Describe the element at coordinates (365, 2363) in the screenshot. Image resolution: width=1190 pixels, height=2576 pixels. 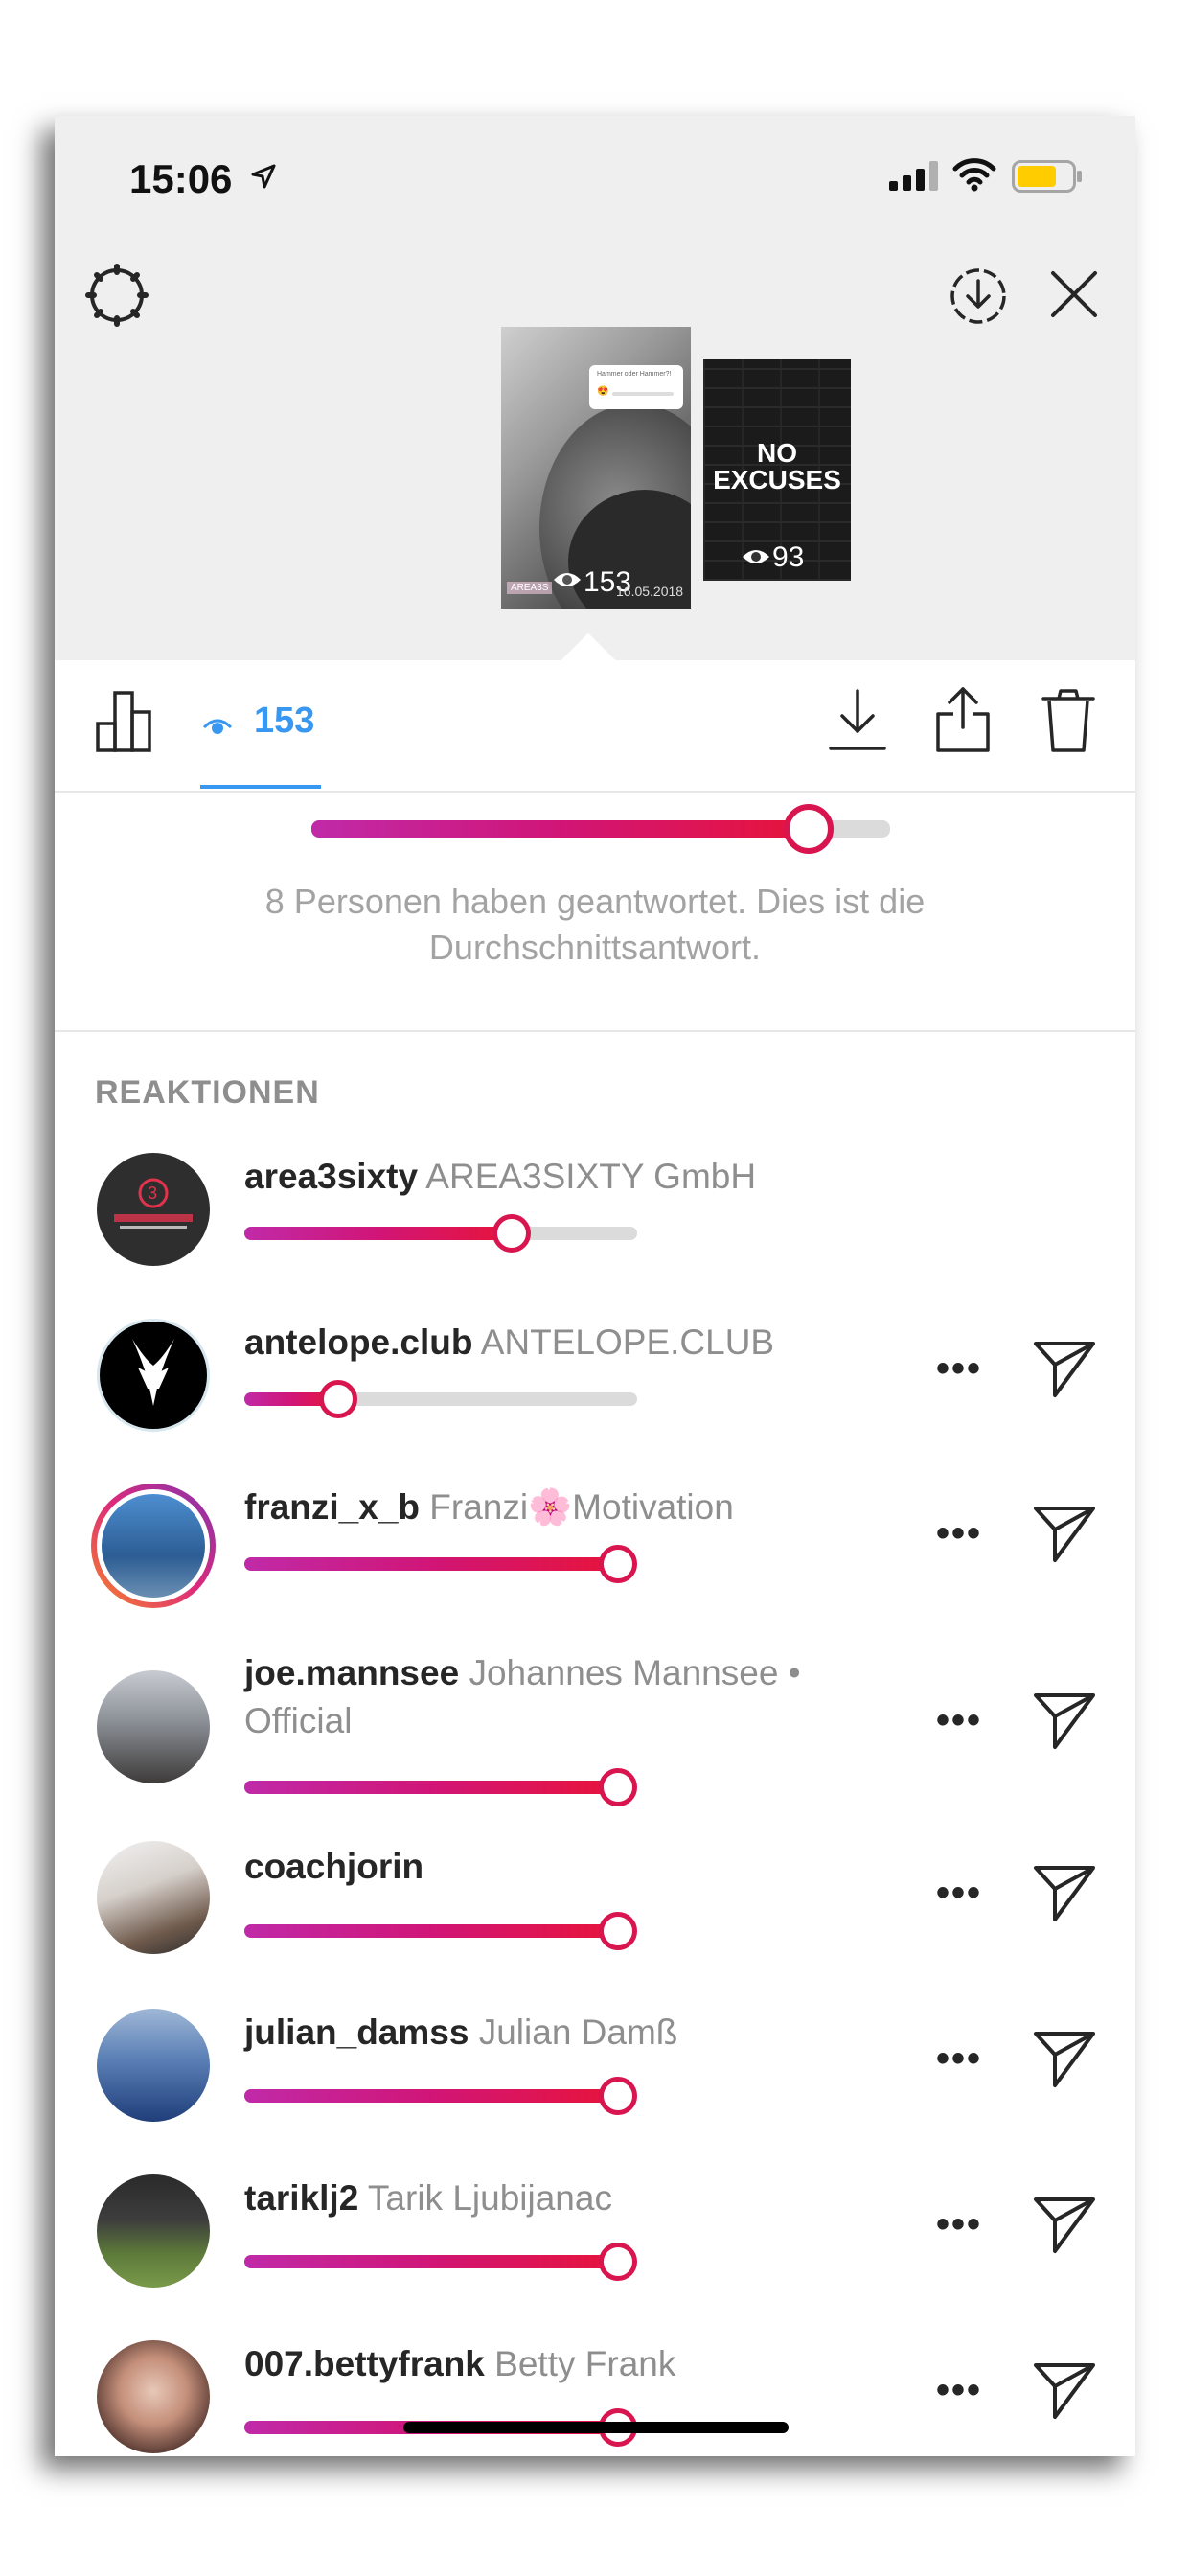
I see `username: 007.bettyfrank` at that location.